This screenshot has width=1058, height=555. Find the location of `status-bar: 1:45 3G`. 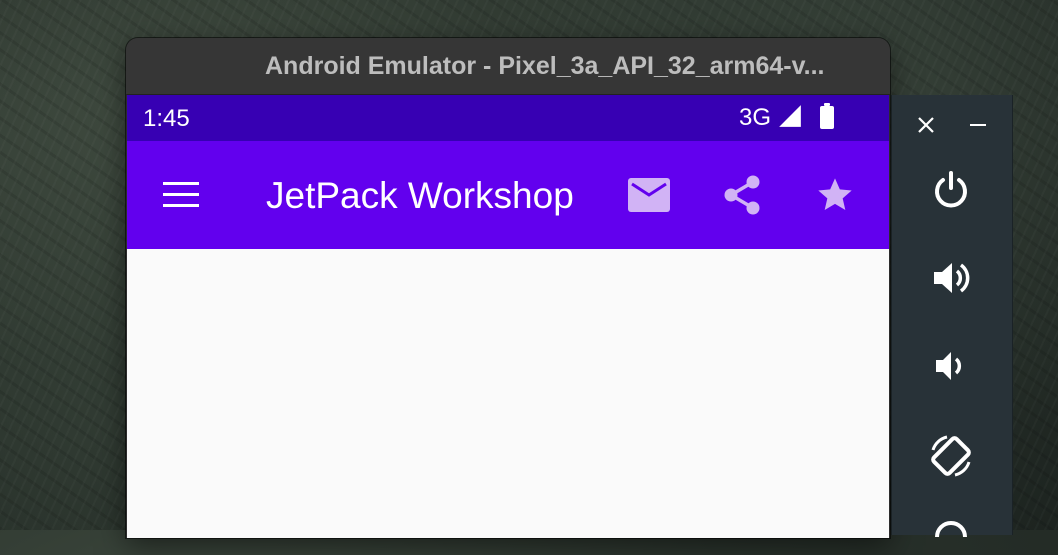

status-bar: 1:45 3G is located at coordinates (508, 118).